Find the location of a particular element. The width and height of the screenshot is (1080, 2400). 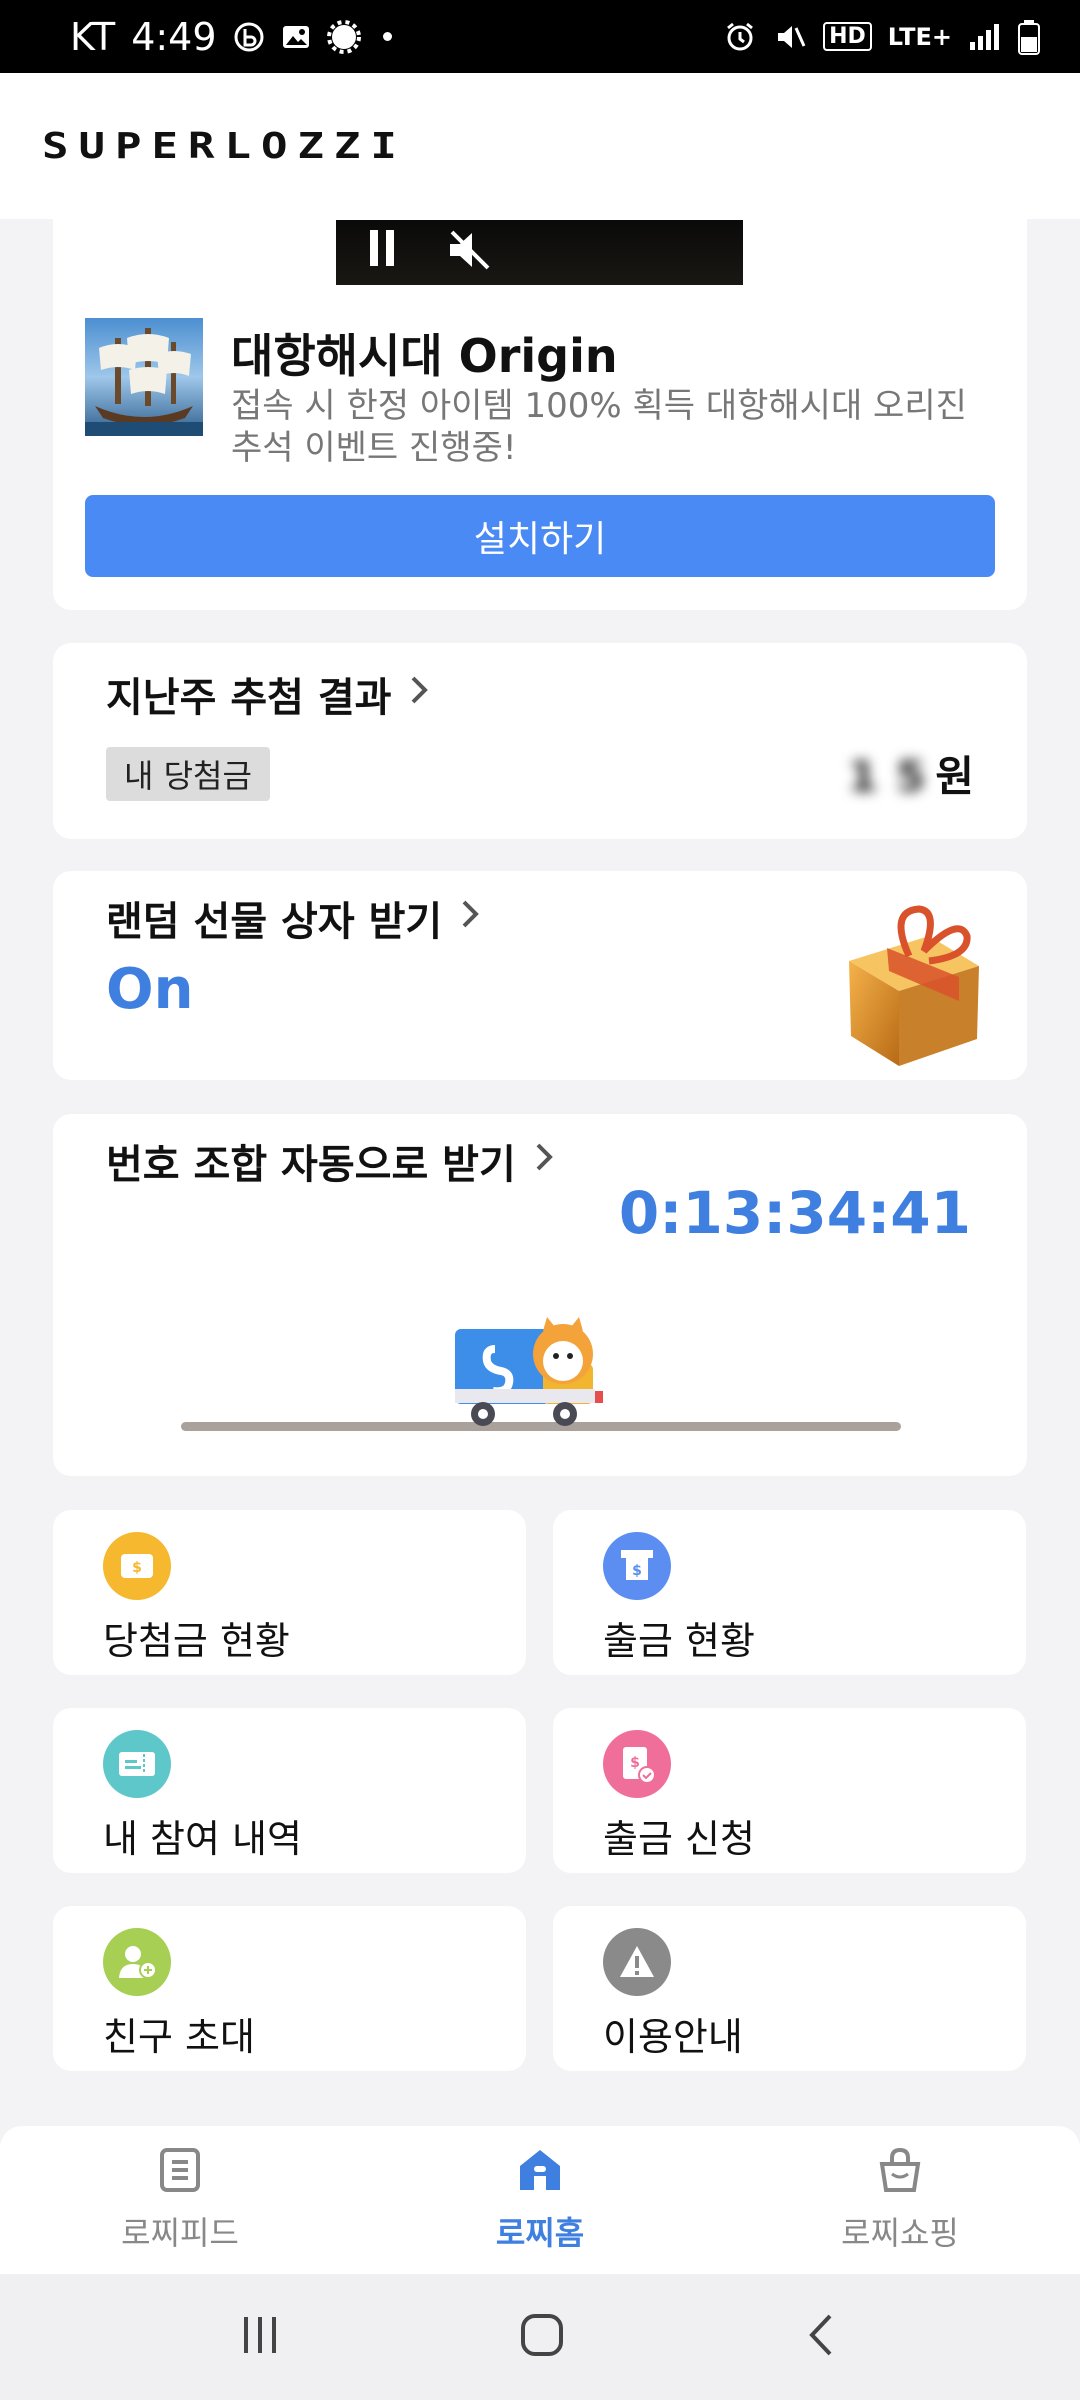

withdraw-request-icon: $ is located at coordinates (637, 1764).